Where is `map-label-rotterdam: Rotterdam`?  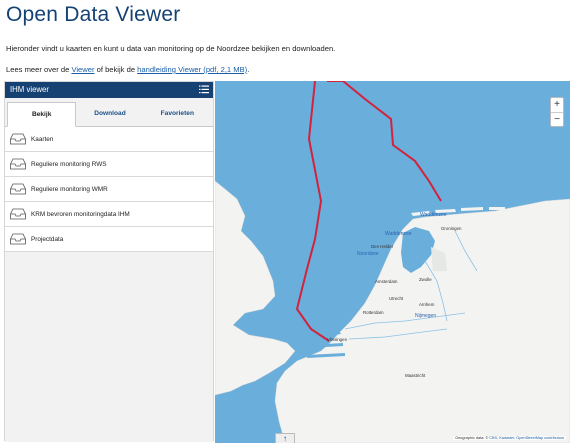
map-label-rotterdam: Rotterdam is located at coordinates (373, 312).